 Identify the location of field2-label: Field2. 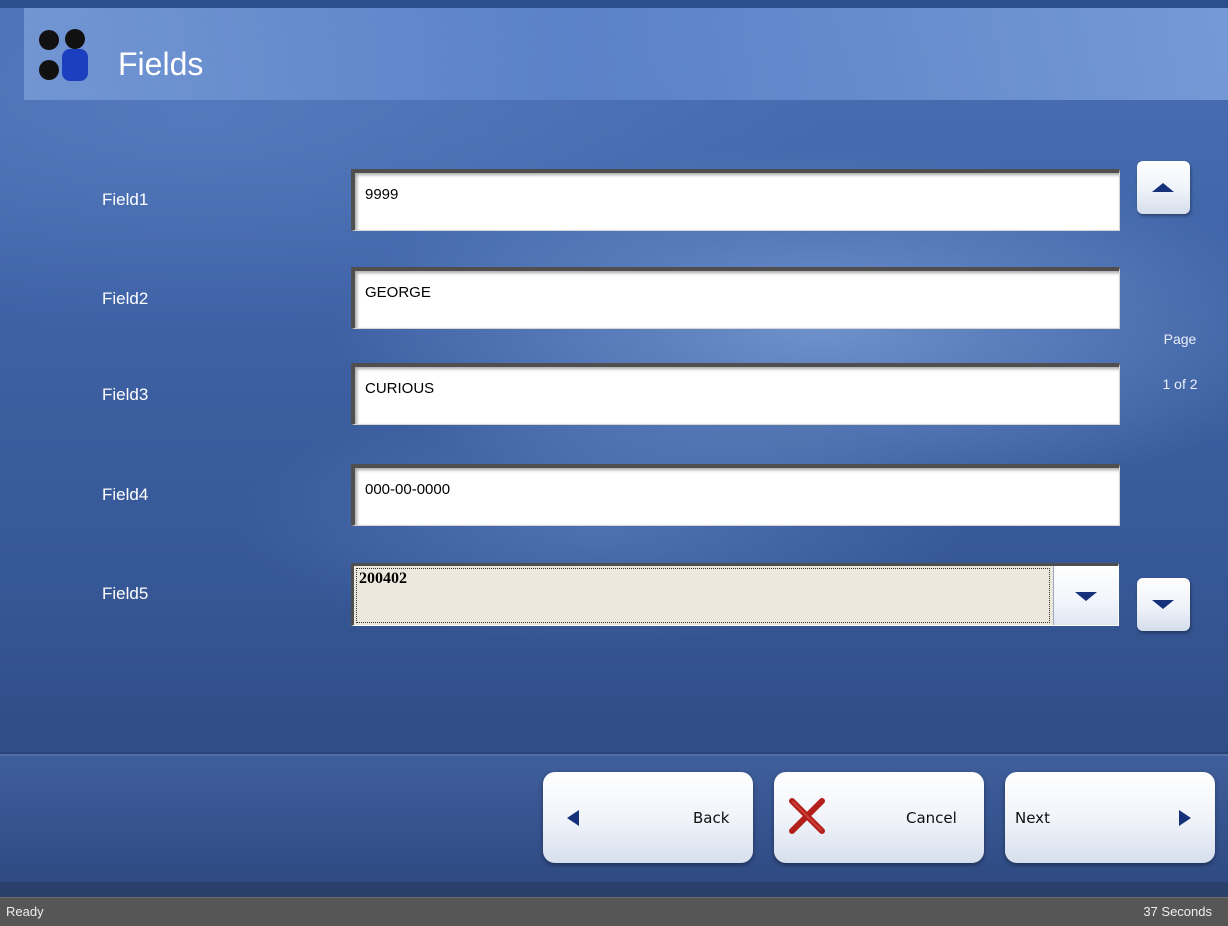
(125, 298).